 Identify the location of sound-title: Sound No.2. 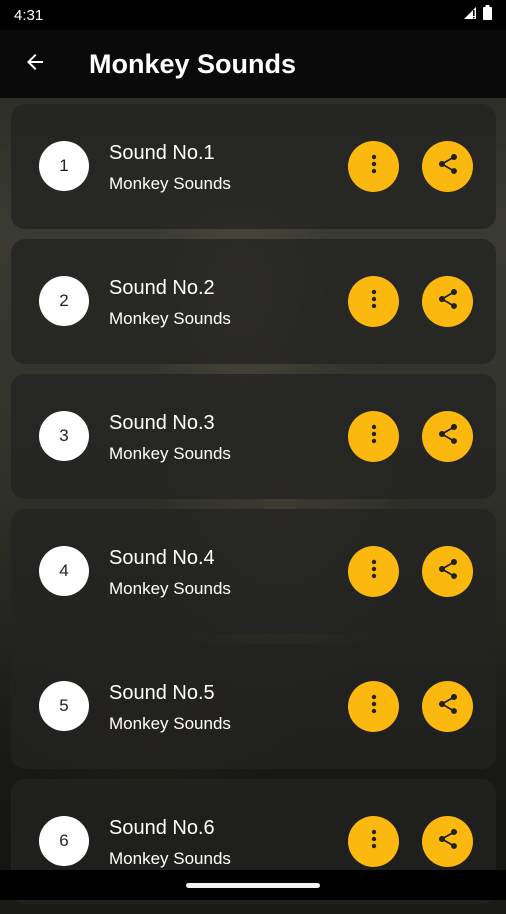
(162, 288).